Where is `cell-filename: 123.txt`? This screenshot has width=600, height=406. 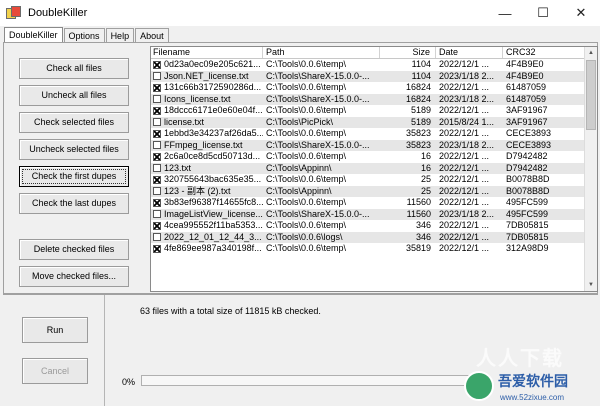
cell-filename: 123.txt is located at coordinates (207, 169).